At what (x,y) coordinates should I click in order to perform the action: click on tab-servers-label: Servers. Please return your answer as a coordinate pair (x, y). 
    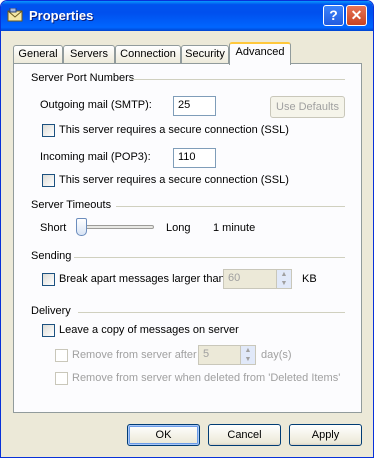
    Looking at the image, I should click on (89, 54).